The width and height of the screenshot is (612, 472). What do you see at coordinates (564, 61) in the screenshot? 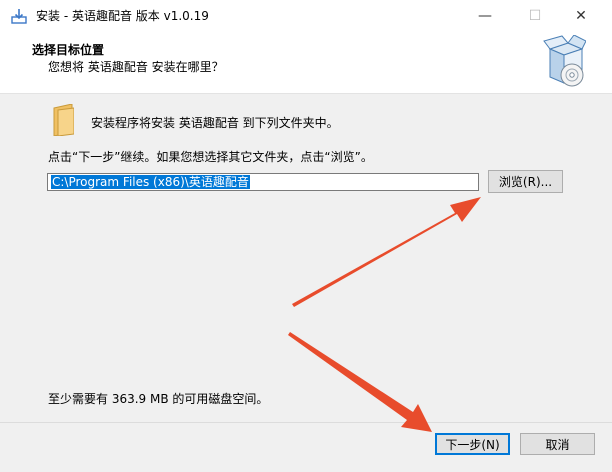
I see `software-box-cd-icon` at bounding box center [564, 61].